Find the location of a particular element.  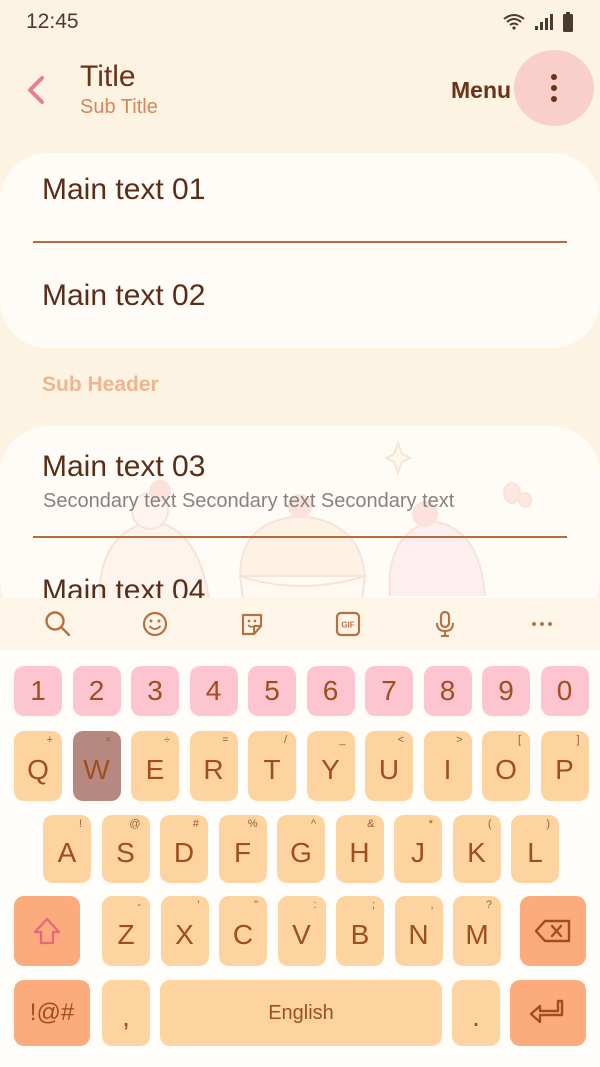

key-label: Q is located at coordinates (38, 769).